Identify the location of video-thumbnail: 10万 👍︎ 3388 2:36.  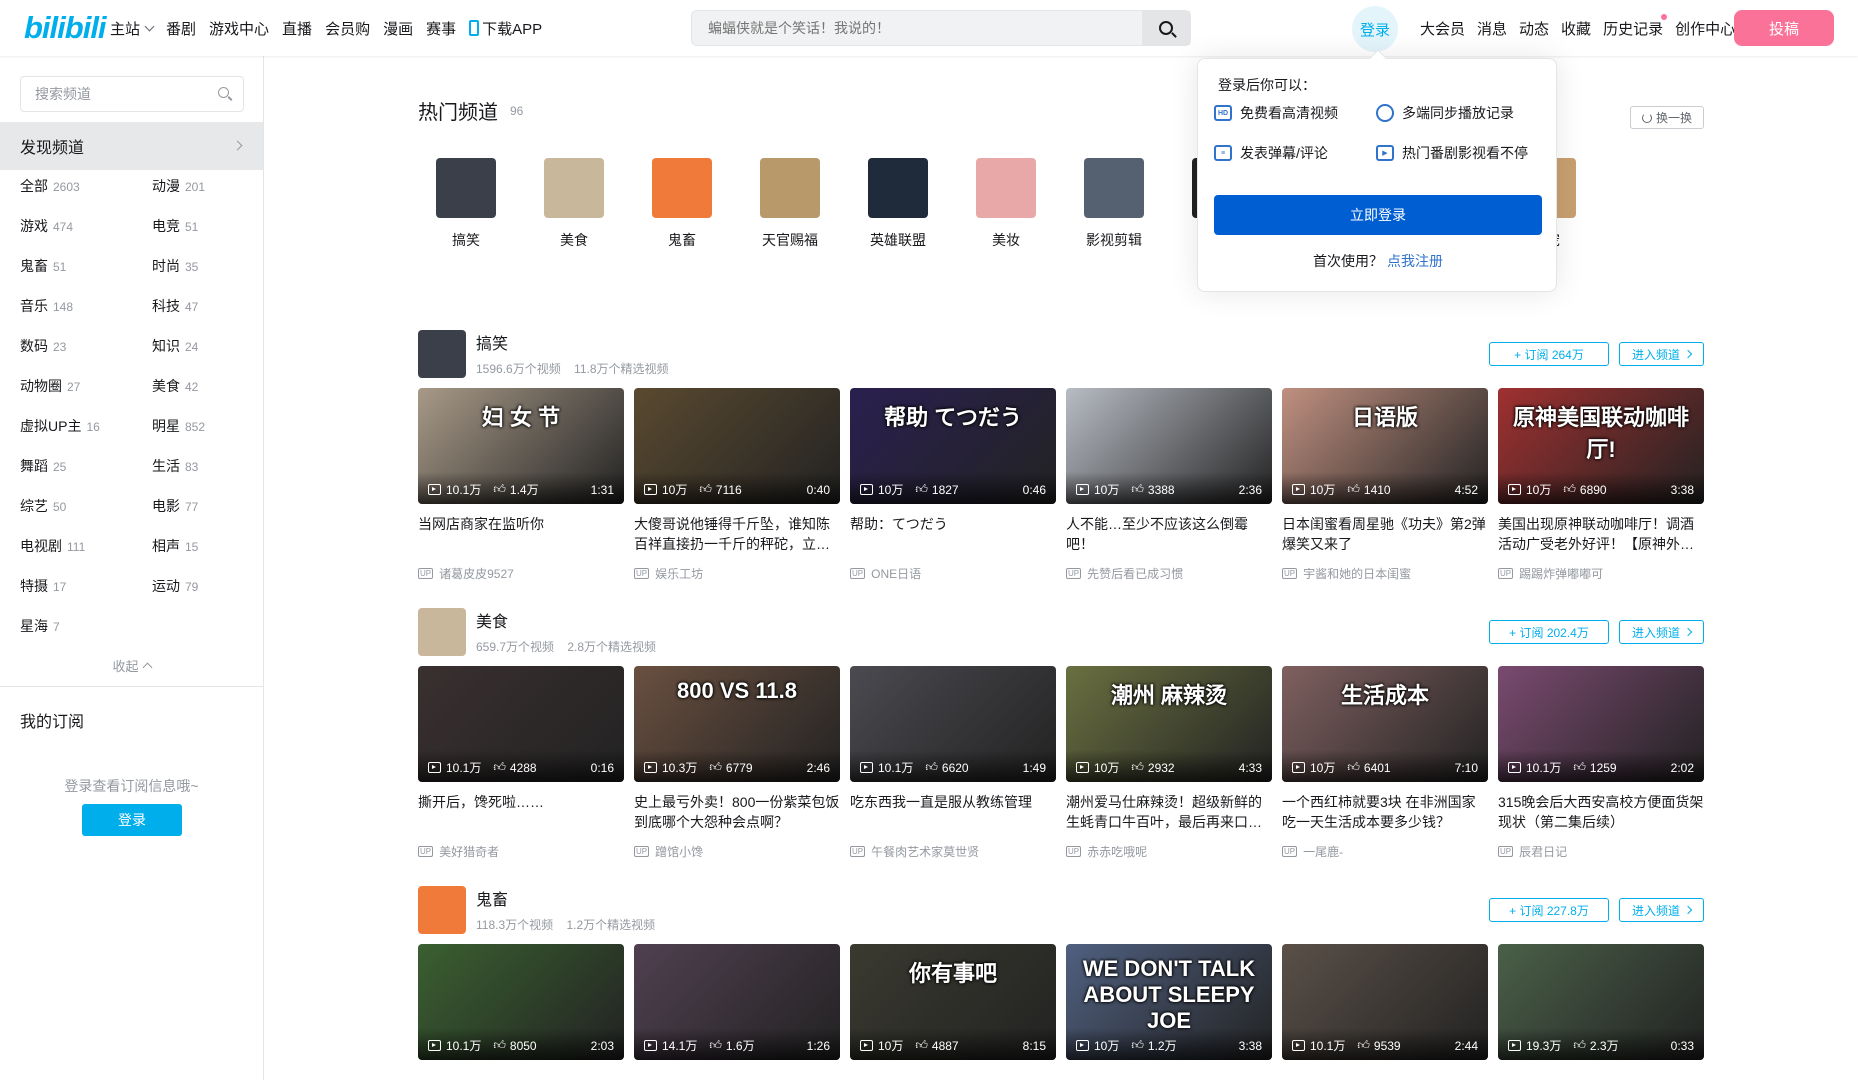
(1169, 446).